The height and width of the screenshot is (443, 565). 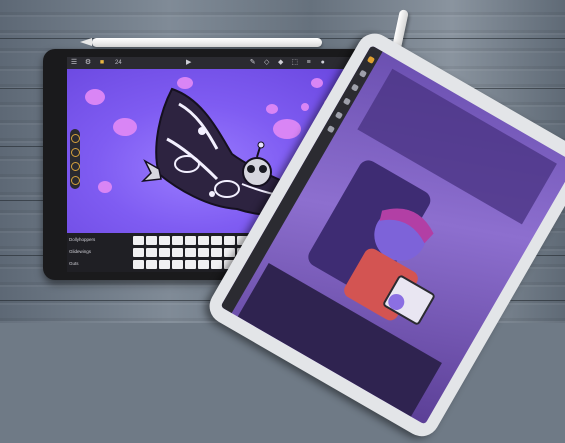 What do you see at coordinates (74, 63) in the screenshot?
I see `menu-icon: ☰` at bounding box center [74, 63].